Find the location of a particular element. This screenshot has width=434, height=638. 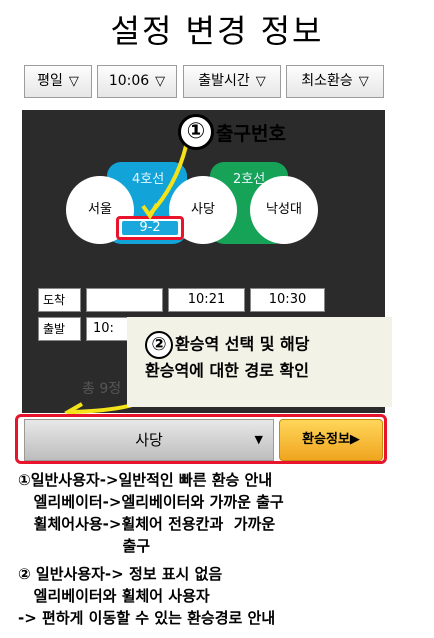

annotation-transfer-route: ② 환승역 선택 및 해당 환승역에 대한 경로 확인 is located at coordinates (259, 362).